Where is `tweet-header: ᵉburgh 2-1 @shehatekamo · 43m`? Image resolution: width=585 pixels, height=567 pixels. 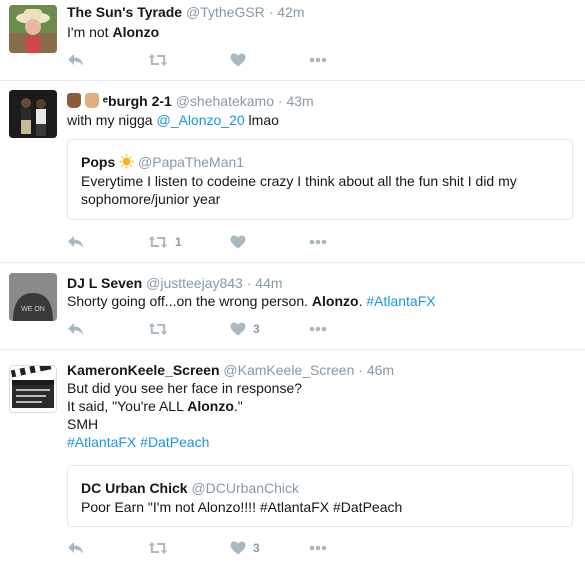 tweet-header: ᵉburgh 2-1 @shehatekamo · 43m is located at coordinates (190, 101).